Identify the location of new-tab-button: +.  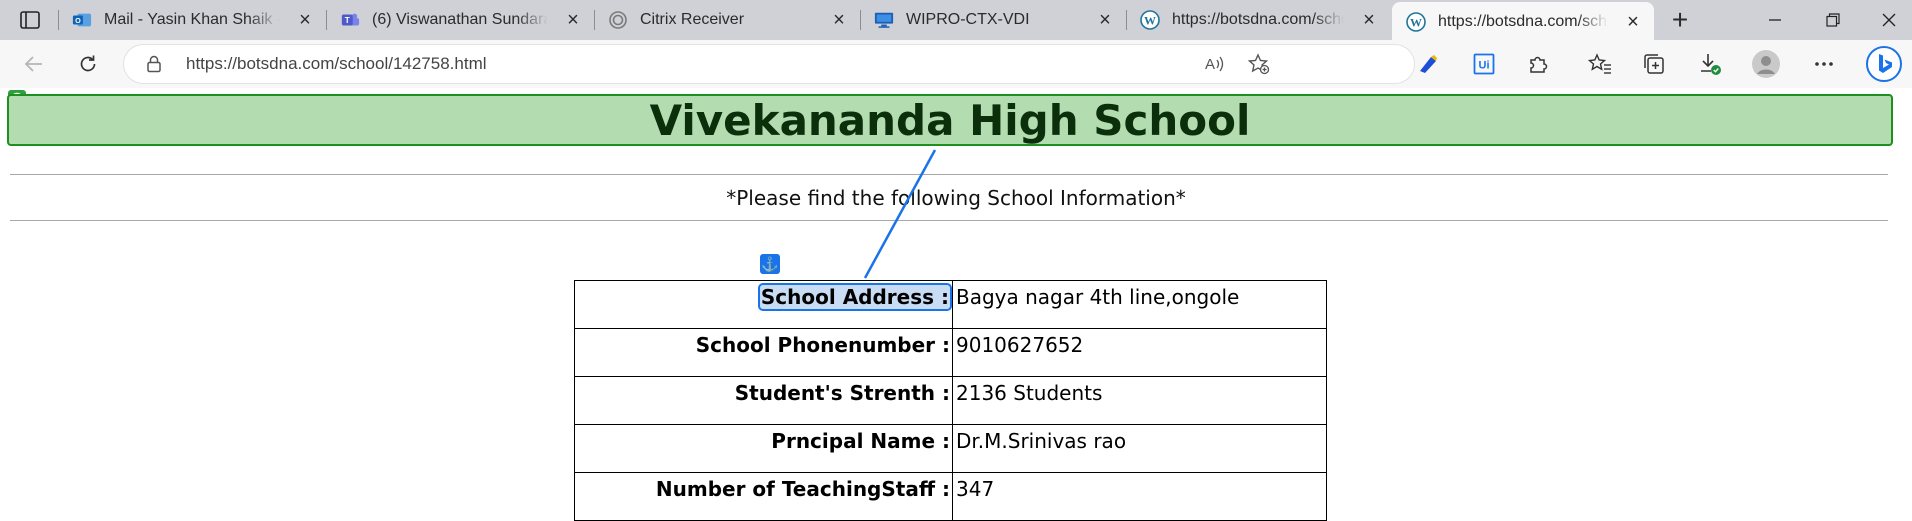
(1680, 20).